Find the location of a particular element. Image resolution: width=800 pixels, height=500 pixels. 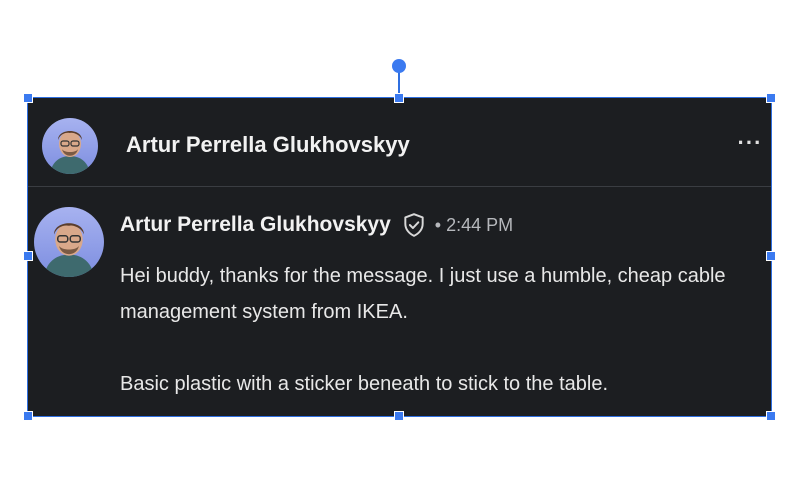

resize-handle-bottom is located at coordinates (399, 416).